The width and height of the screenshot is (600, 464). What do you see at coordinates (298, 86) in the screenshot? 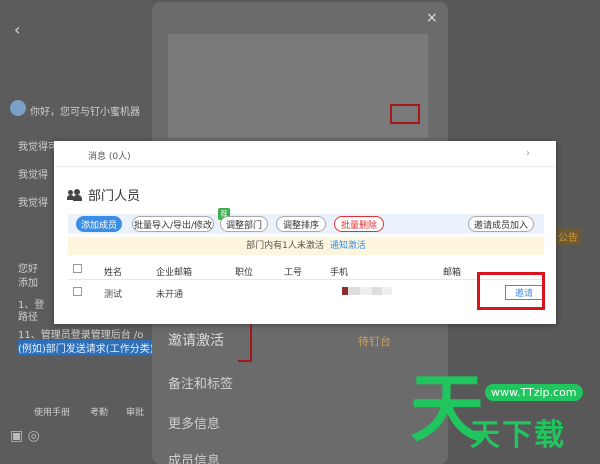
I see `thumbnail-screenshot` at bounding box center [298, 86].